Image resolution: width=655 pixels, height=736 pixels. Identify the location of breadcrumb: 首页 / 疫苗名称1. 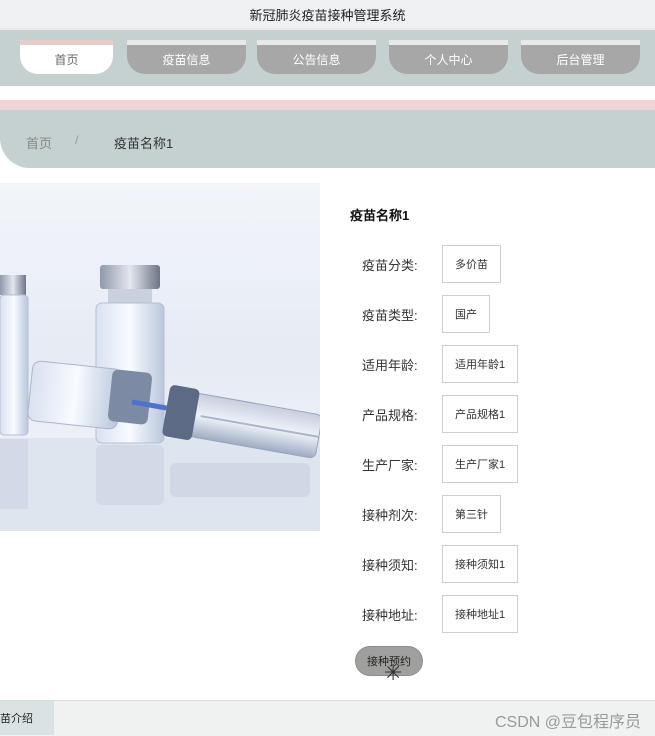
(327, 139).